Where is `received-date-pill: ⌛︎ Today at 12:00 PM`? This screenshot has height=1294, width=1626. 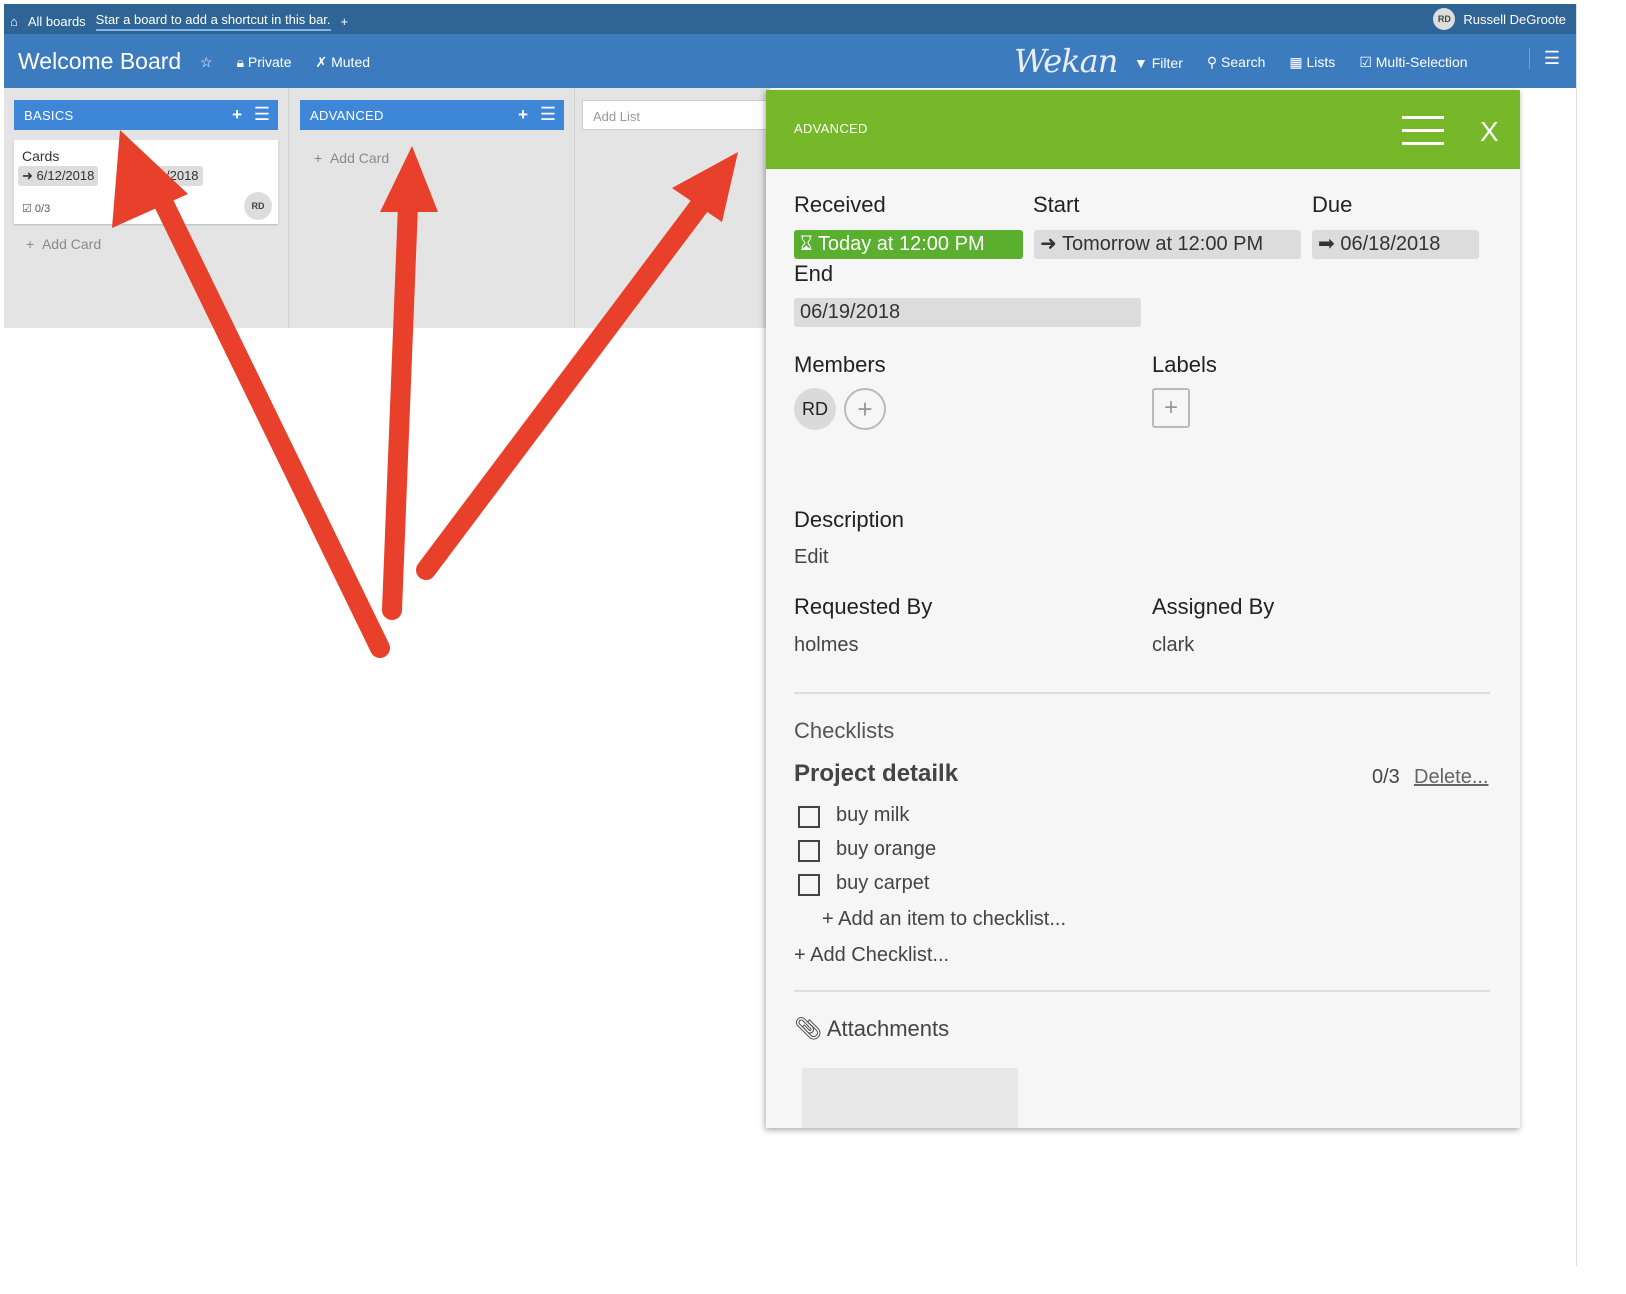
received-date-pill: ⌛︎ Today at 12:00 PM is located at coordinates (908, 244).